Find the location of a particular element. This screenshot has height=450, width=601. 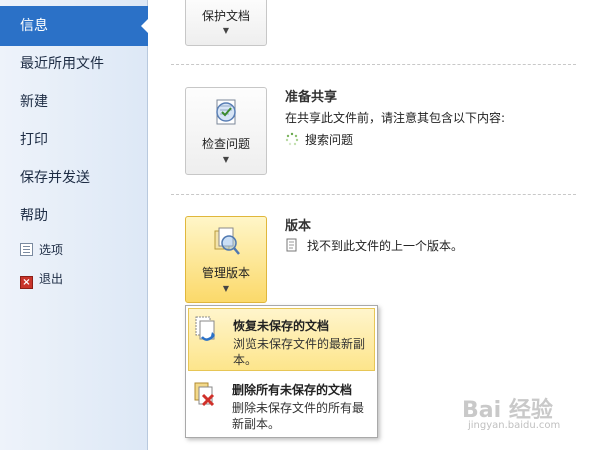

versions-title: 版本 is located at coordinates (298, 226).